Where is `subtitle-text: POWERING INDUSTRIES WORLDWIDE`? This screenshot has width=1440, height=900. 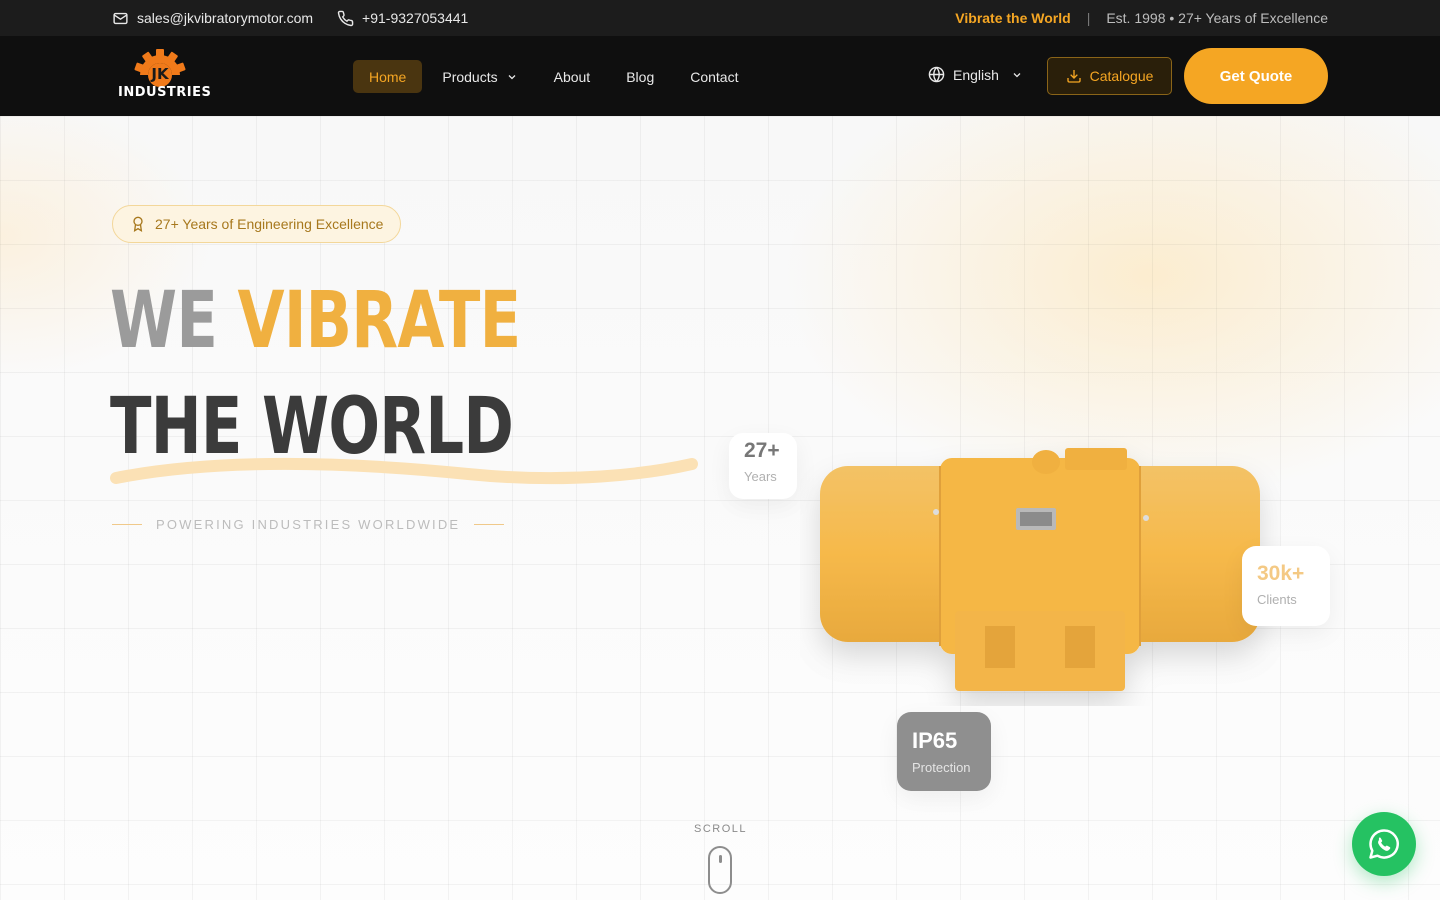
subtitle-text: POWERING INDUSTRIES WORLDWIDE is located at coordinates (308, 524).